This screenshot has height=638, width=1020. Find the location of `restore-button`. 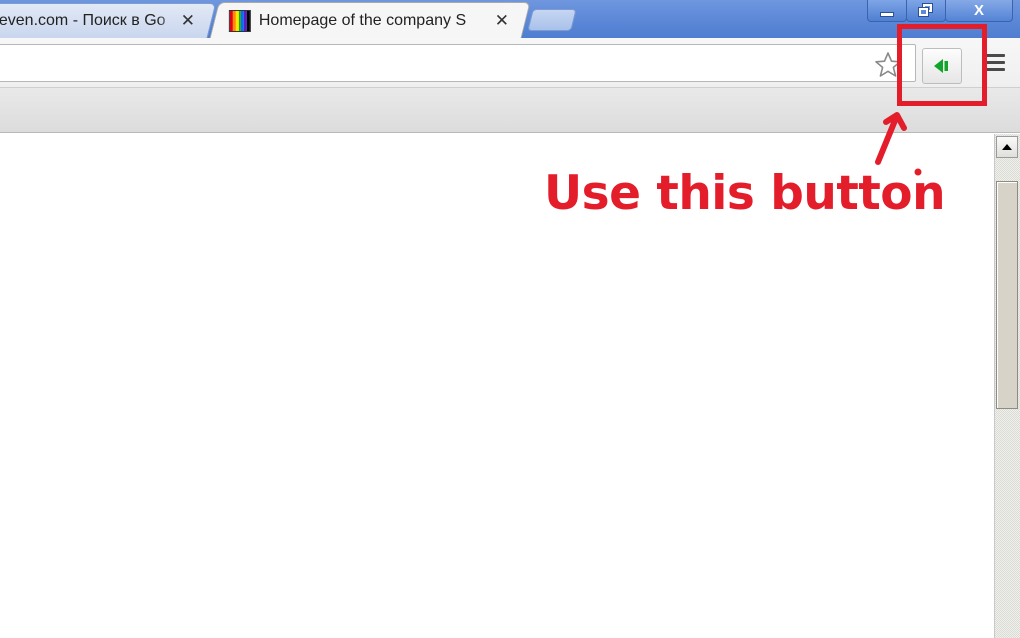

restore-button is located at coordinates (926, 11).